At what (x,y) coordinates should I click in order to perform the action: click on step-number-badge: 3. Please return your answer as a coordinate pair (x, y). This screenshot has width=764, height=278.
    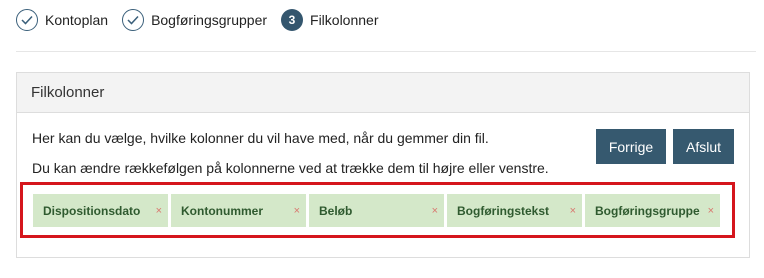
    Looking at the image, I should click on (292, 20).